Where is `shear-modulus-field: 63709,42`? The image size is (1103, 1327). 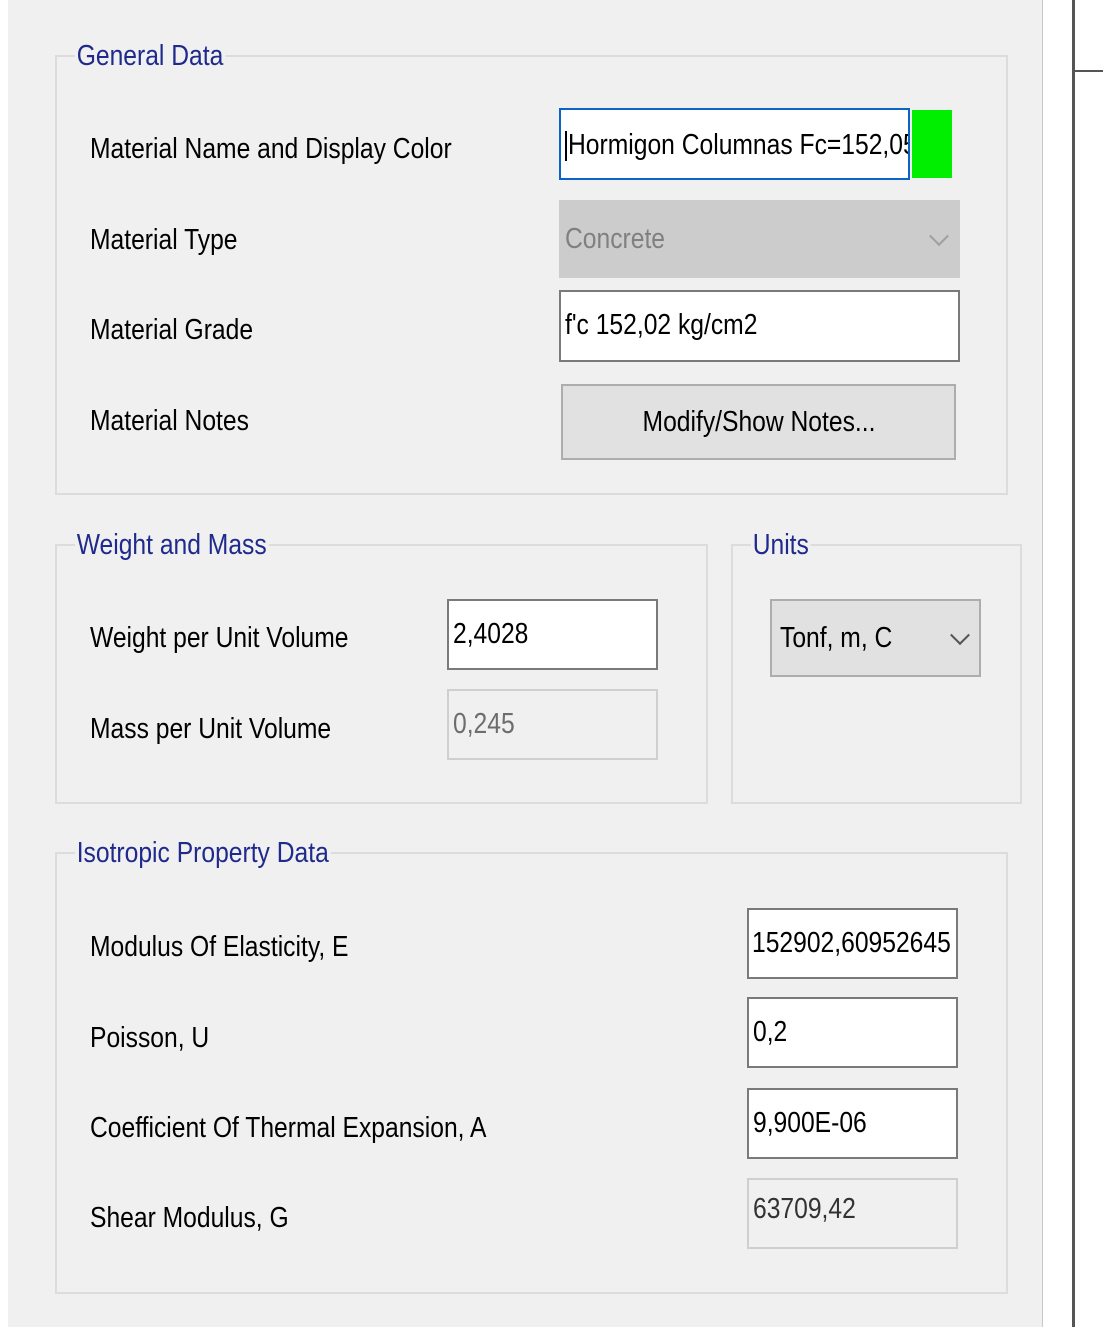
shear-modulus-field: 63709,42 is located at coordinates (852, 1213).